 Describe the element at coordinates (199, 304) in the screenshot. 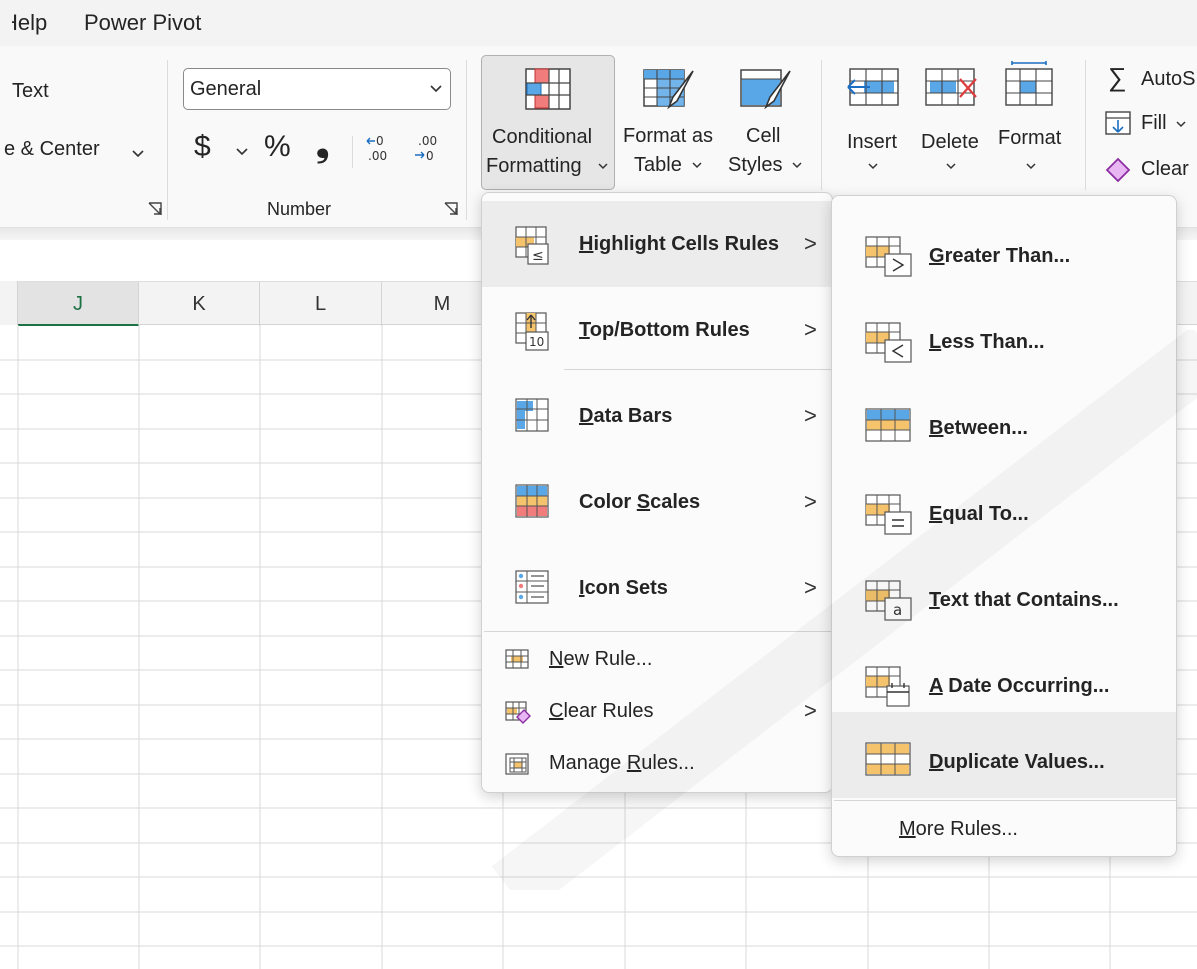

I see `column-header-k: K` at that location.